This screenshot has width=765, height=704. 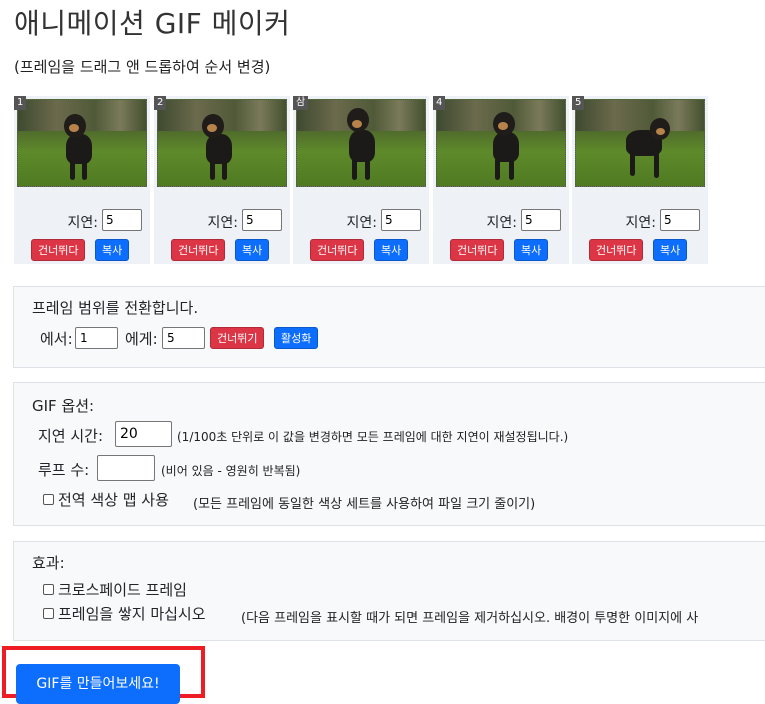 I want to click on frame-range-panel: 프레임 범위를 전환합니다. 에서: 에게: 건너뛰기 활성화, so click(x=389, y=327).